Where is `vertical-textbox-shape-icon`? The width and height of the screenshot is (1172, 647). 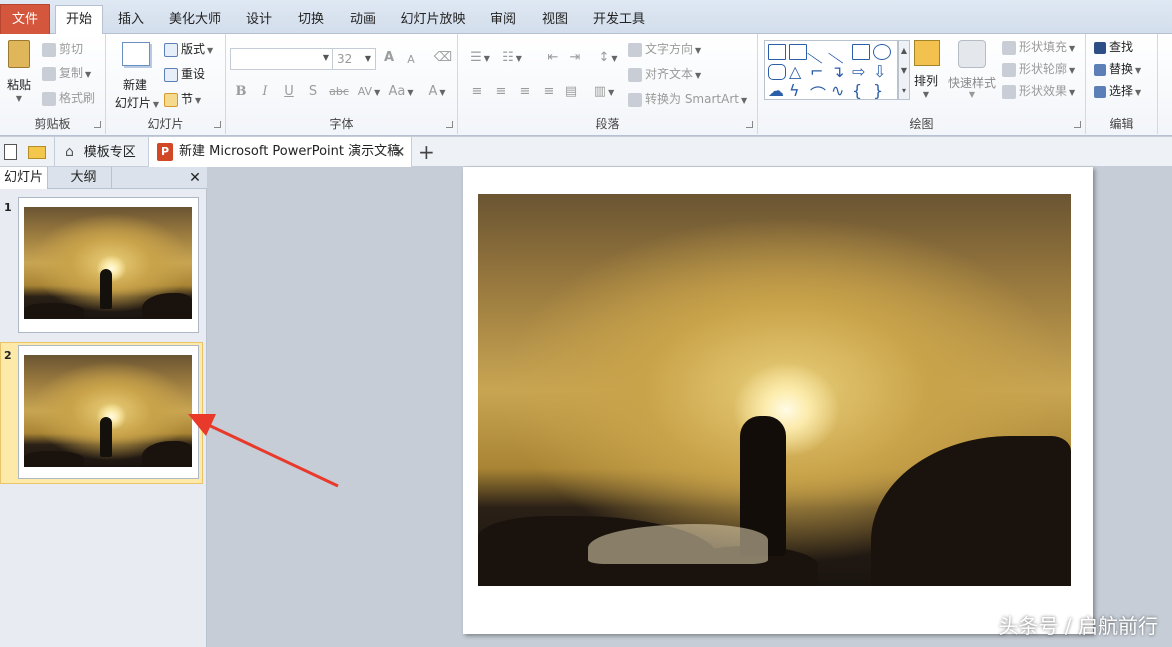
vertical-textbox-shape-icon is located at coordinates (798, 52).